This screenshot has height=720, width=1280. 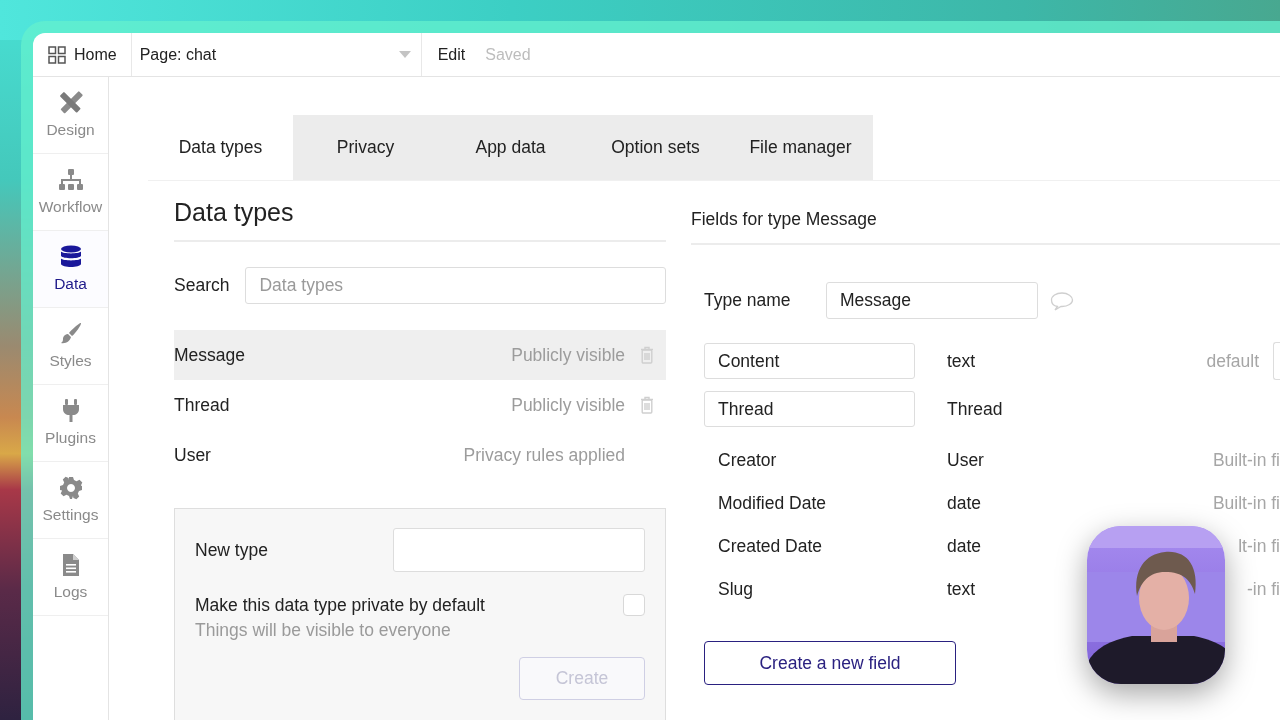 What do you see at coordinates (655, 147) in the screenshot?
I see `tab: Option sets` at bounding box center [655, 147].